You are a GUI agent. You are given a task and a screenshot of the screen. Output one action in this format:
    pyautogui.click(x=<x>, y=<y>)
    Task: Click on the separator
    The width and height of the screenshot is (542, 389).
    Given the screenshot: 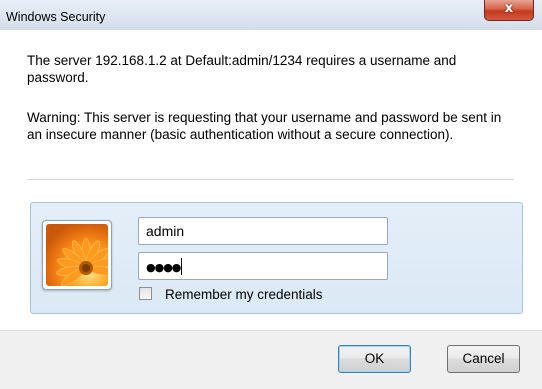 What is the action you would take?
    pyautogui.click(x=270, y=179)
    